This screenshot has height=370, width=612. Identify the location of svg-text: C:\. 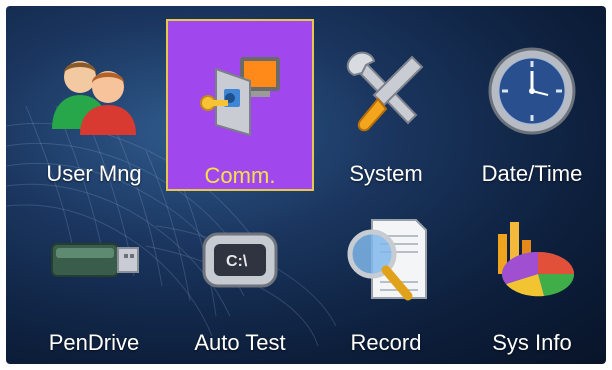
(237, 261).